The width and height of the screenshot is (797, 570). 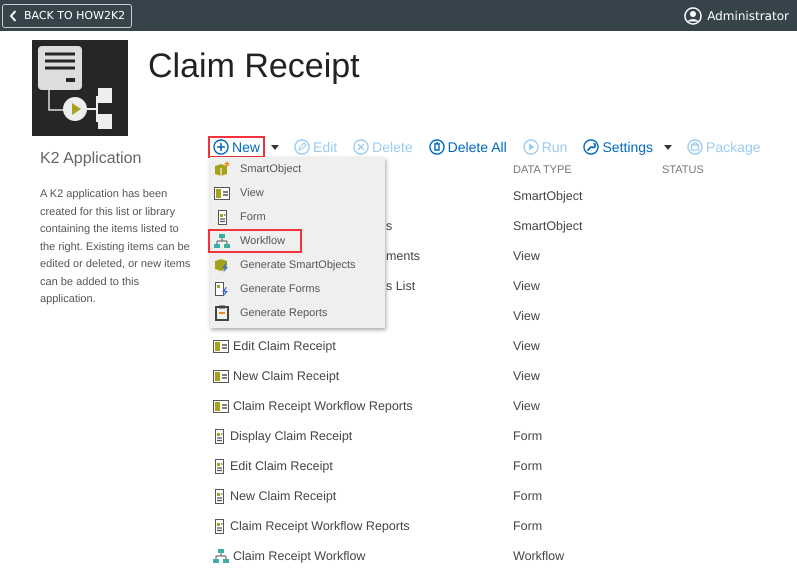 I want to click on clipboard-icon, so click(x=222, y=313).